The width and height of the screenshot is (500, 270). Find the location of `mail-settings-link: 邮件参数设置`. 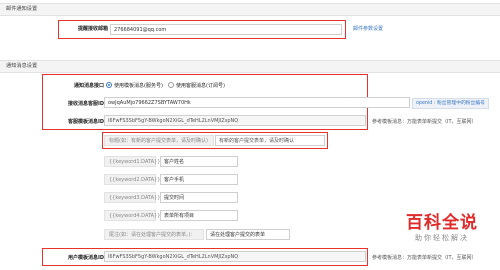

mail-settings-link: 邮件参数设置 is located at coordinates (368, 28).